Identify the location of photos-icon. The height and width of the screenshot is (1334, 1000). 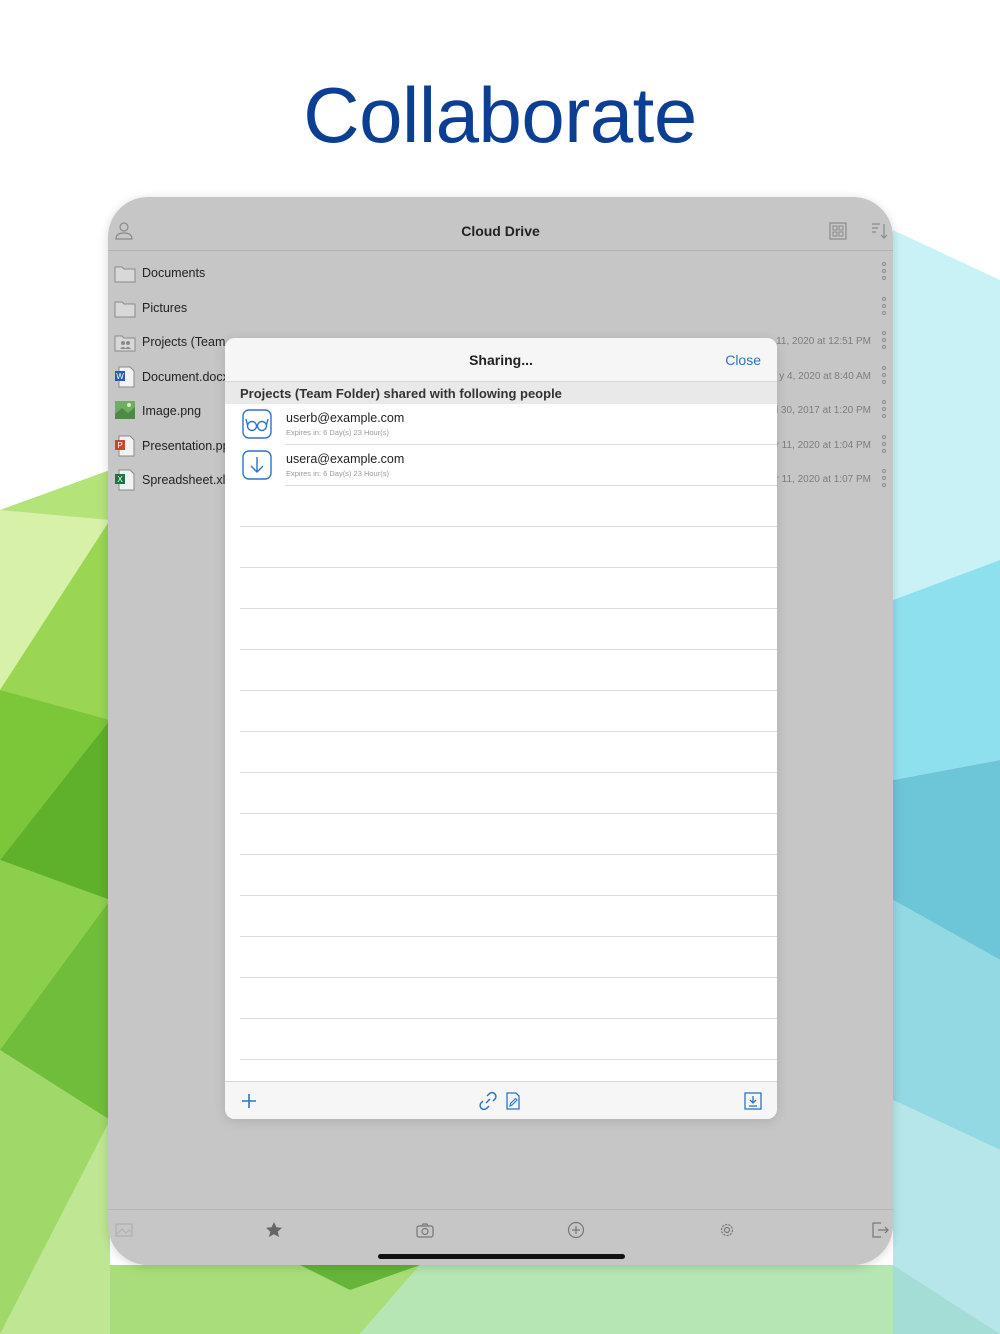
(124, 1230).